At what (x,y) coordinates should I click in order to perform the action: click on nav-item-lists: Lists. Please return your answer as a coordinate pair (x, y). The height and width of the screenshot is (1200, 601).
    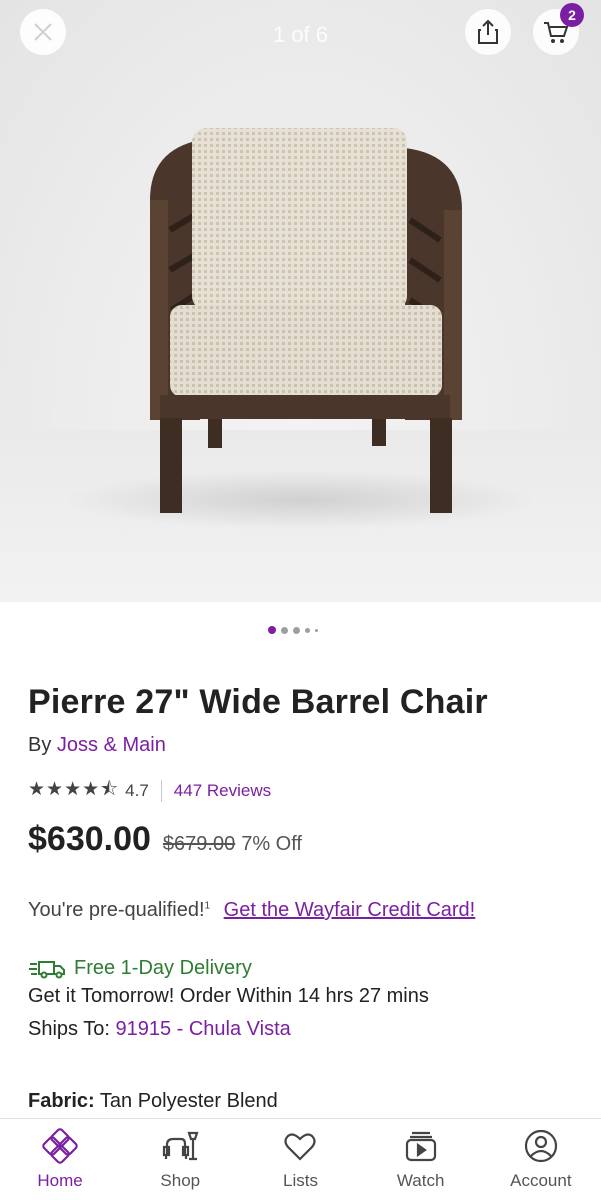
    Looking at the image, I should click on (300, 1159).